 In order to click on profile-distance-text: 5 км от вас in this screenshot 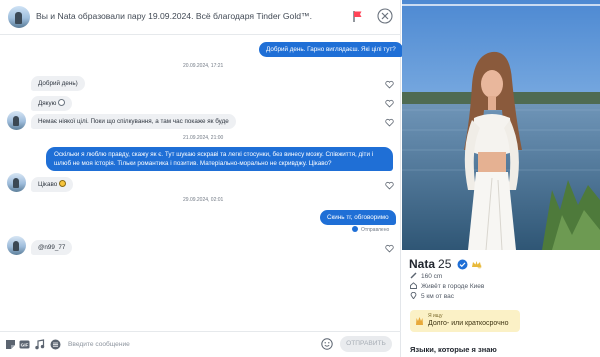, I will do `click(438, 296)`.